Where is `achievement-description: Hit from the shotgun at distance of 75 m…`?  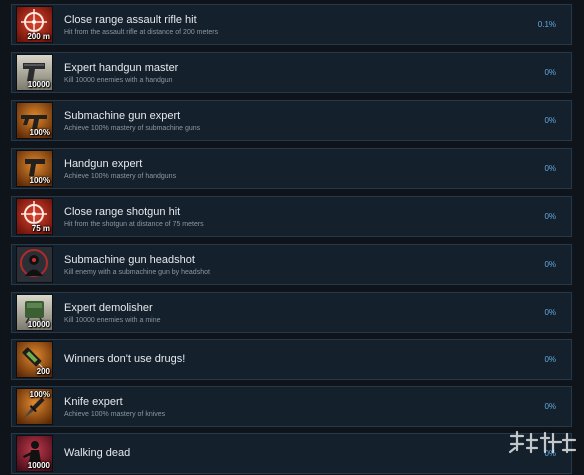 achievement-description: Hit from the shotgun at distance of 75 m… is located at coordinates (134, 224).